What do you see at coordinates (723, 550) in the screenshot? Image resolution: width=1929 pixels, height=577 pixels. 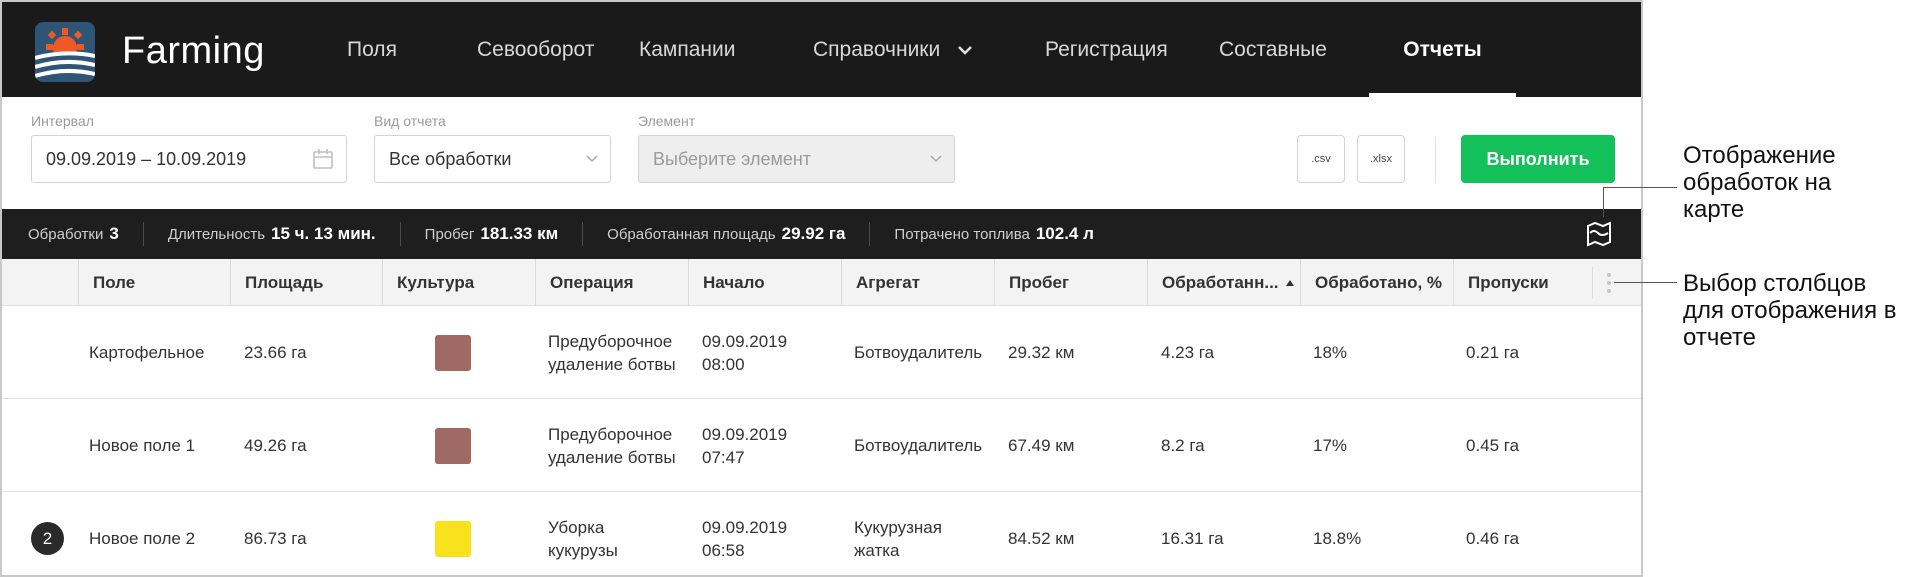 I see `cell-text: 06:58` at bounding box center [723, 550].